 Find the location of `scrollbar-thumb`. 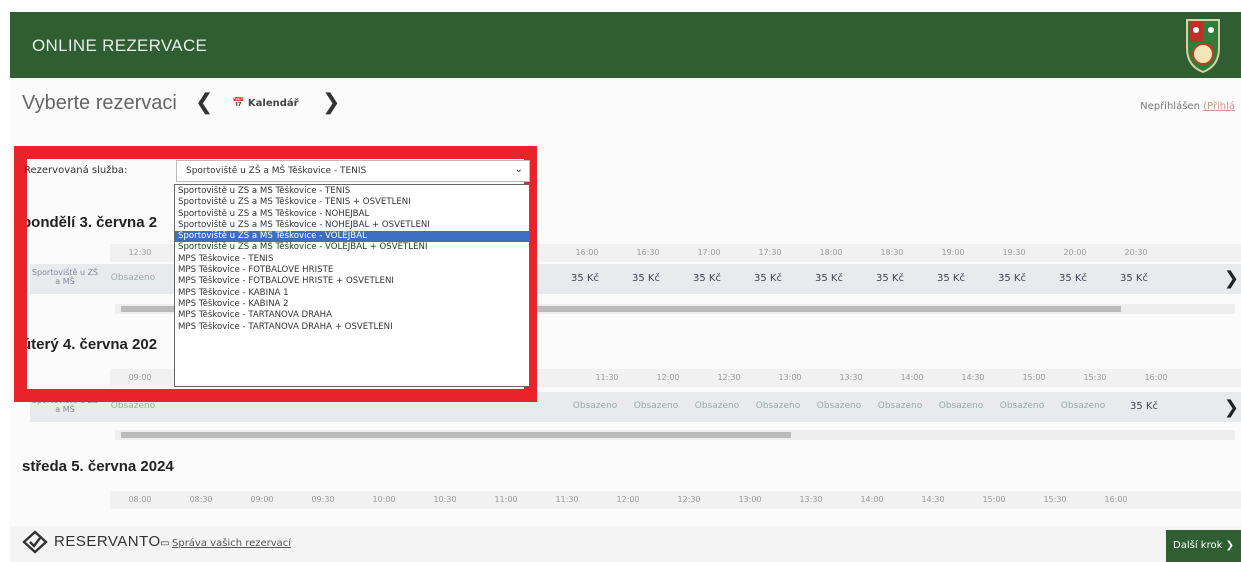

scrollbar-thumb is located at coordinates (456, 435).